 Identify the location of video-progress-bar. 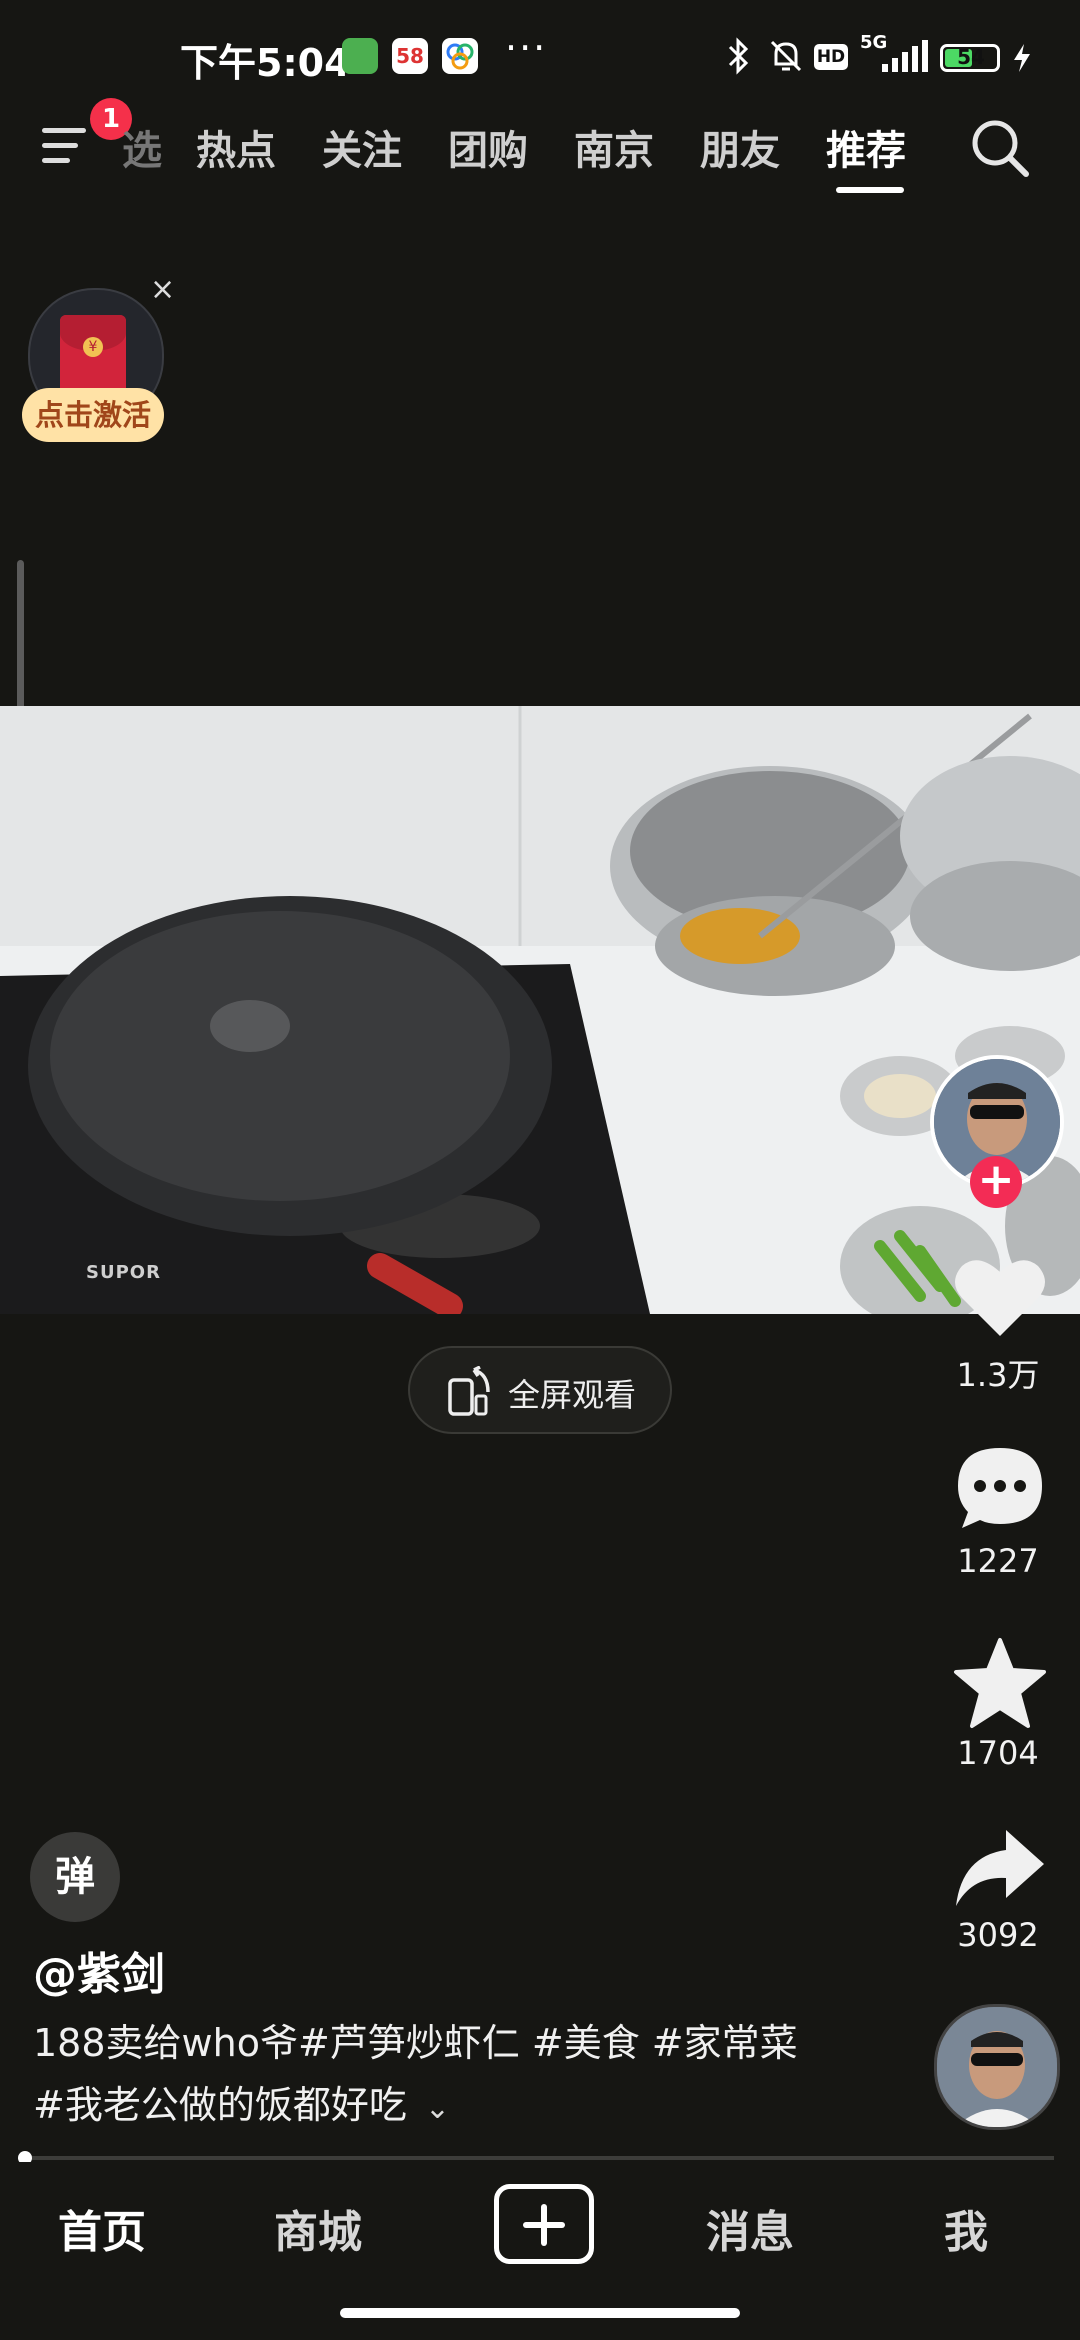
(536, 2158).